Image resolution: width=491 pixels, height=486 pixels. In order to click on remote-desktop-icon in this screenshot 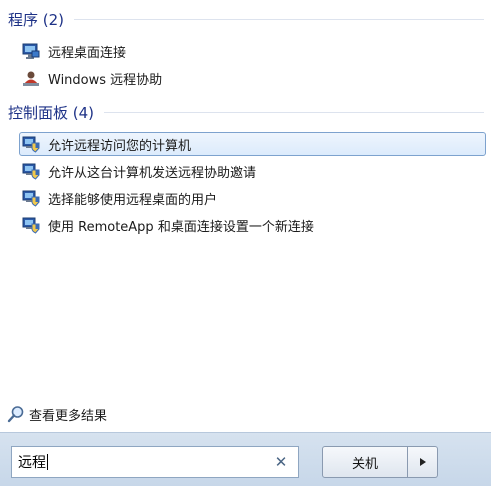, I will do `click(31, 51)`.